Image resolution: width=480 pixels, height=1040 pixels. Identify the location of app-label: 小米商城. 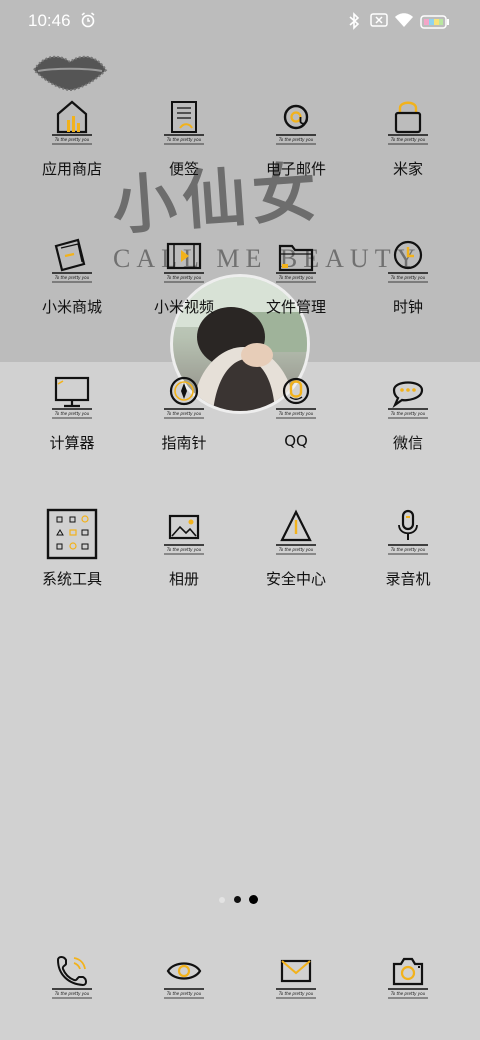
(71, 307).